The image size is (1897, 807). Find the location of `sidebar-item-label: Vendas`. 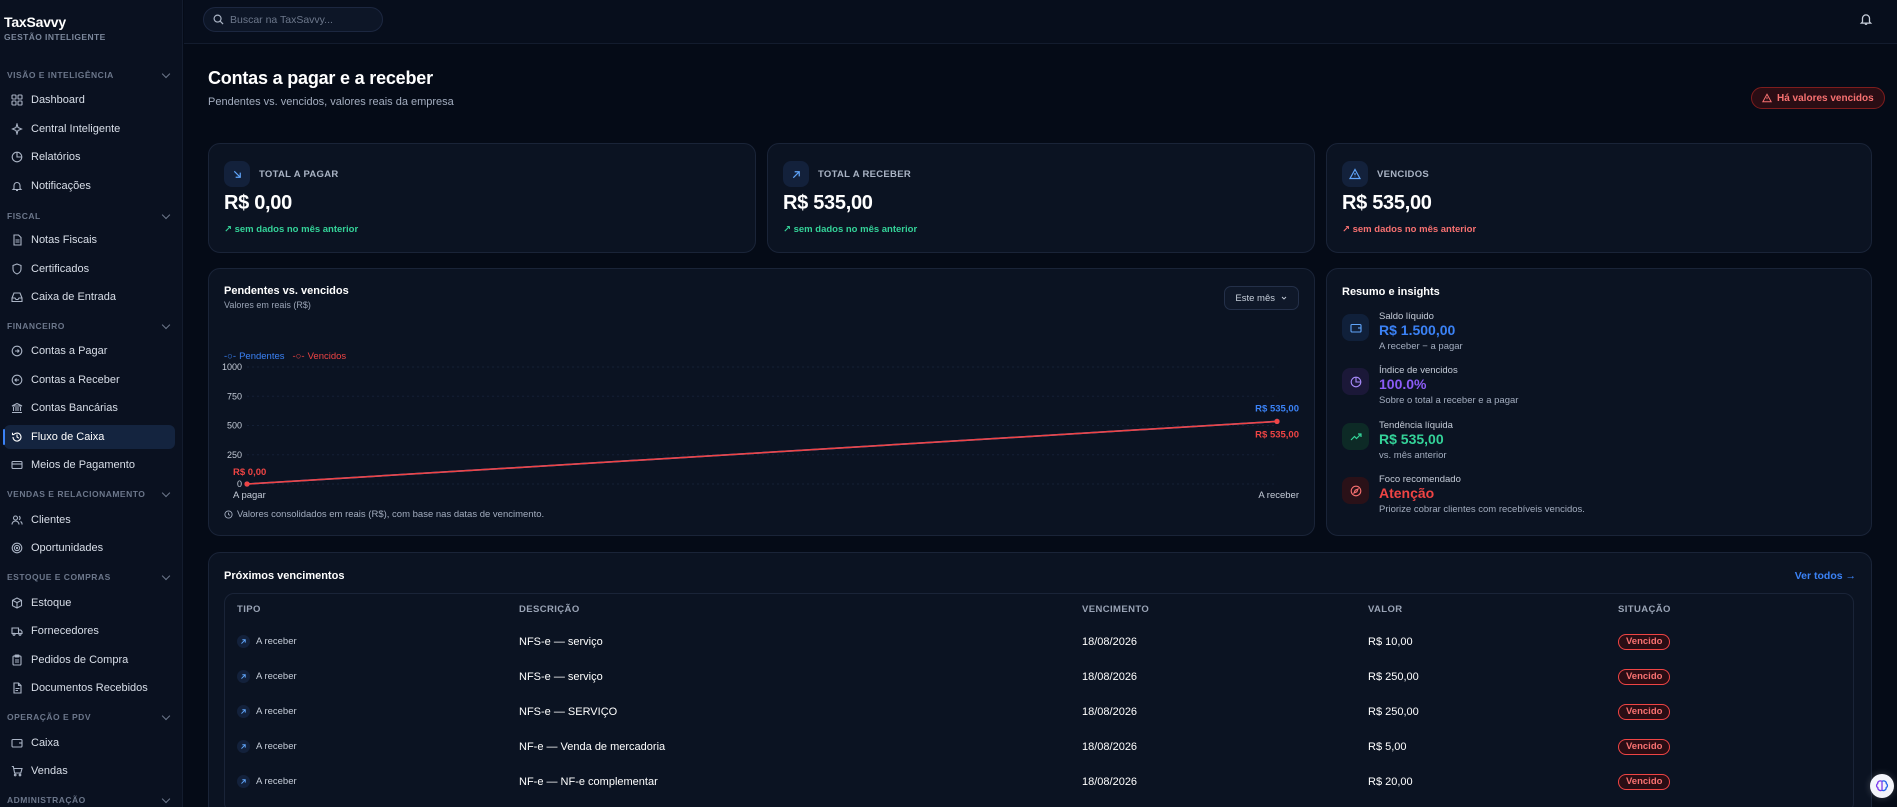

sidebar-item-label: Vendas is located at coordinates (49, 771).